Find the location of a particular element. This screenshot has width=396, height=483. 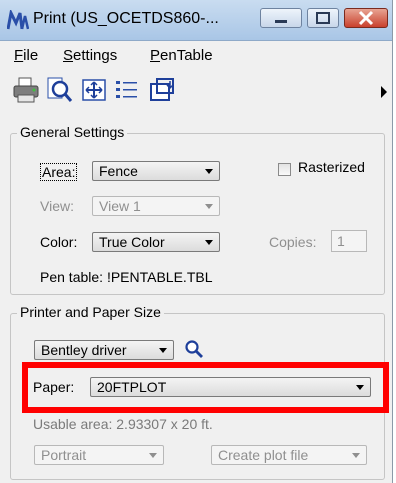

area-select: Fence is located at coordinates (156, 171).